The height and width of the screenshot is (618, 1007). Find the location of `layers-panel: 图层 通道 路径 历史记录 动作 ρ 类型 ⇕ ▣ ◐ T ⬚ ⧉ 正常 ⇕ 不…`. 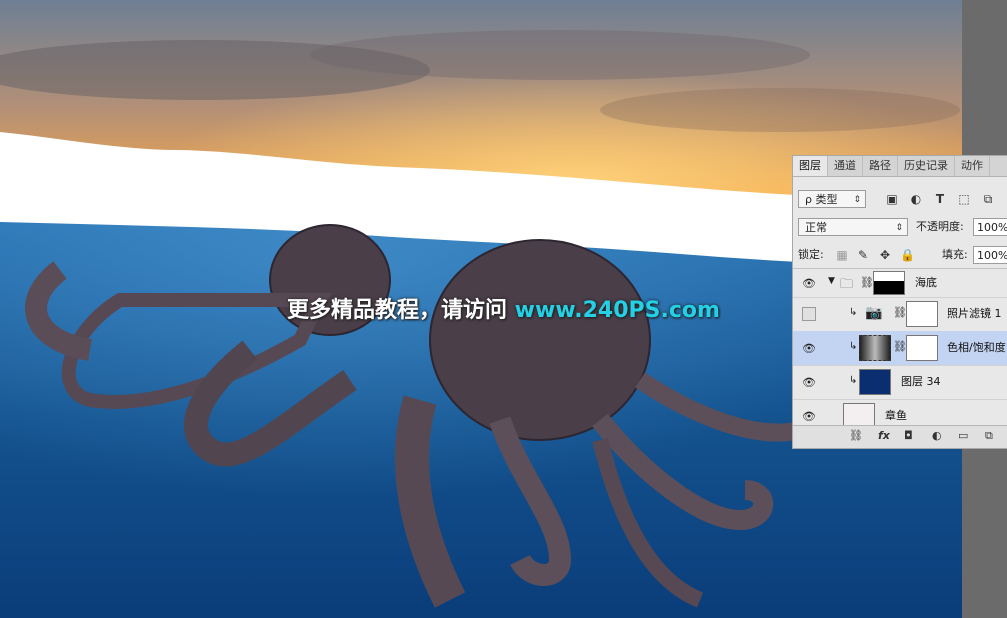

layers-panel: 图层 通道 路径 历史记录 动作 ρ 类型 ⇕ ▣ ◐ T ⬚ ⧉ 正常 ⇕ 不… is located at coordinates (899, 302).